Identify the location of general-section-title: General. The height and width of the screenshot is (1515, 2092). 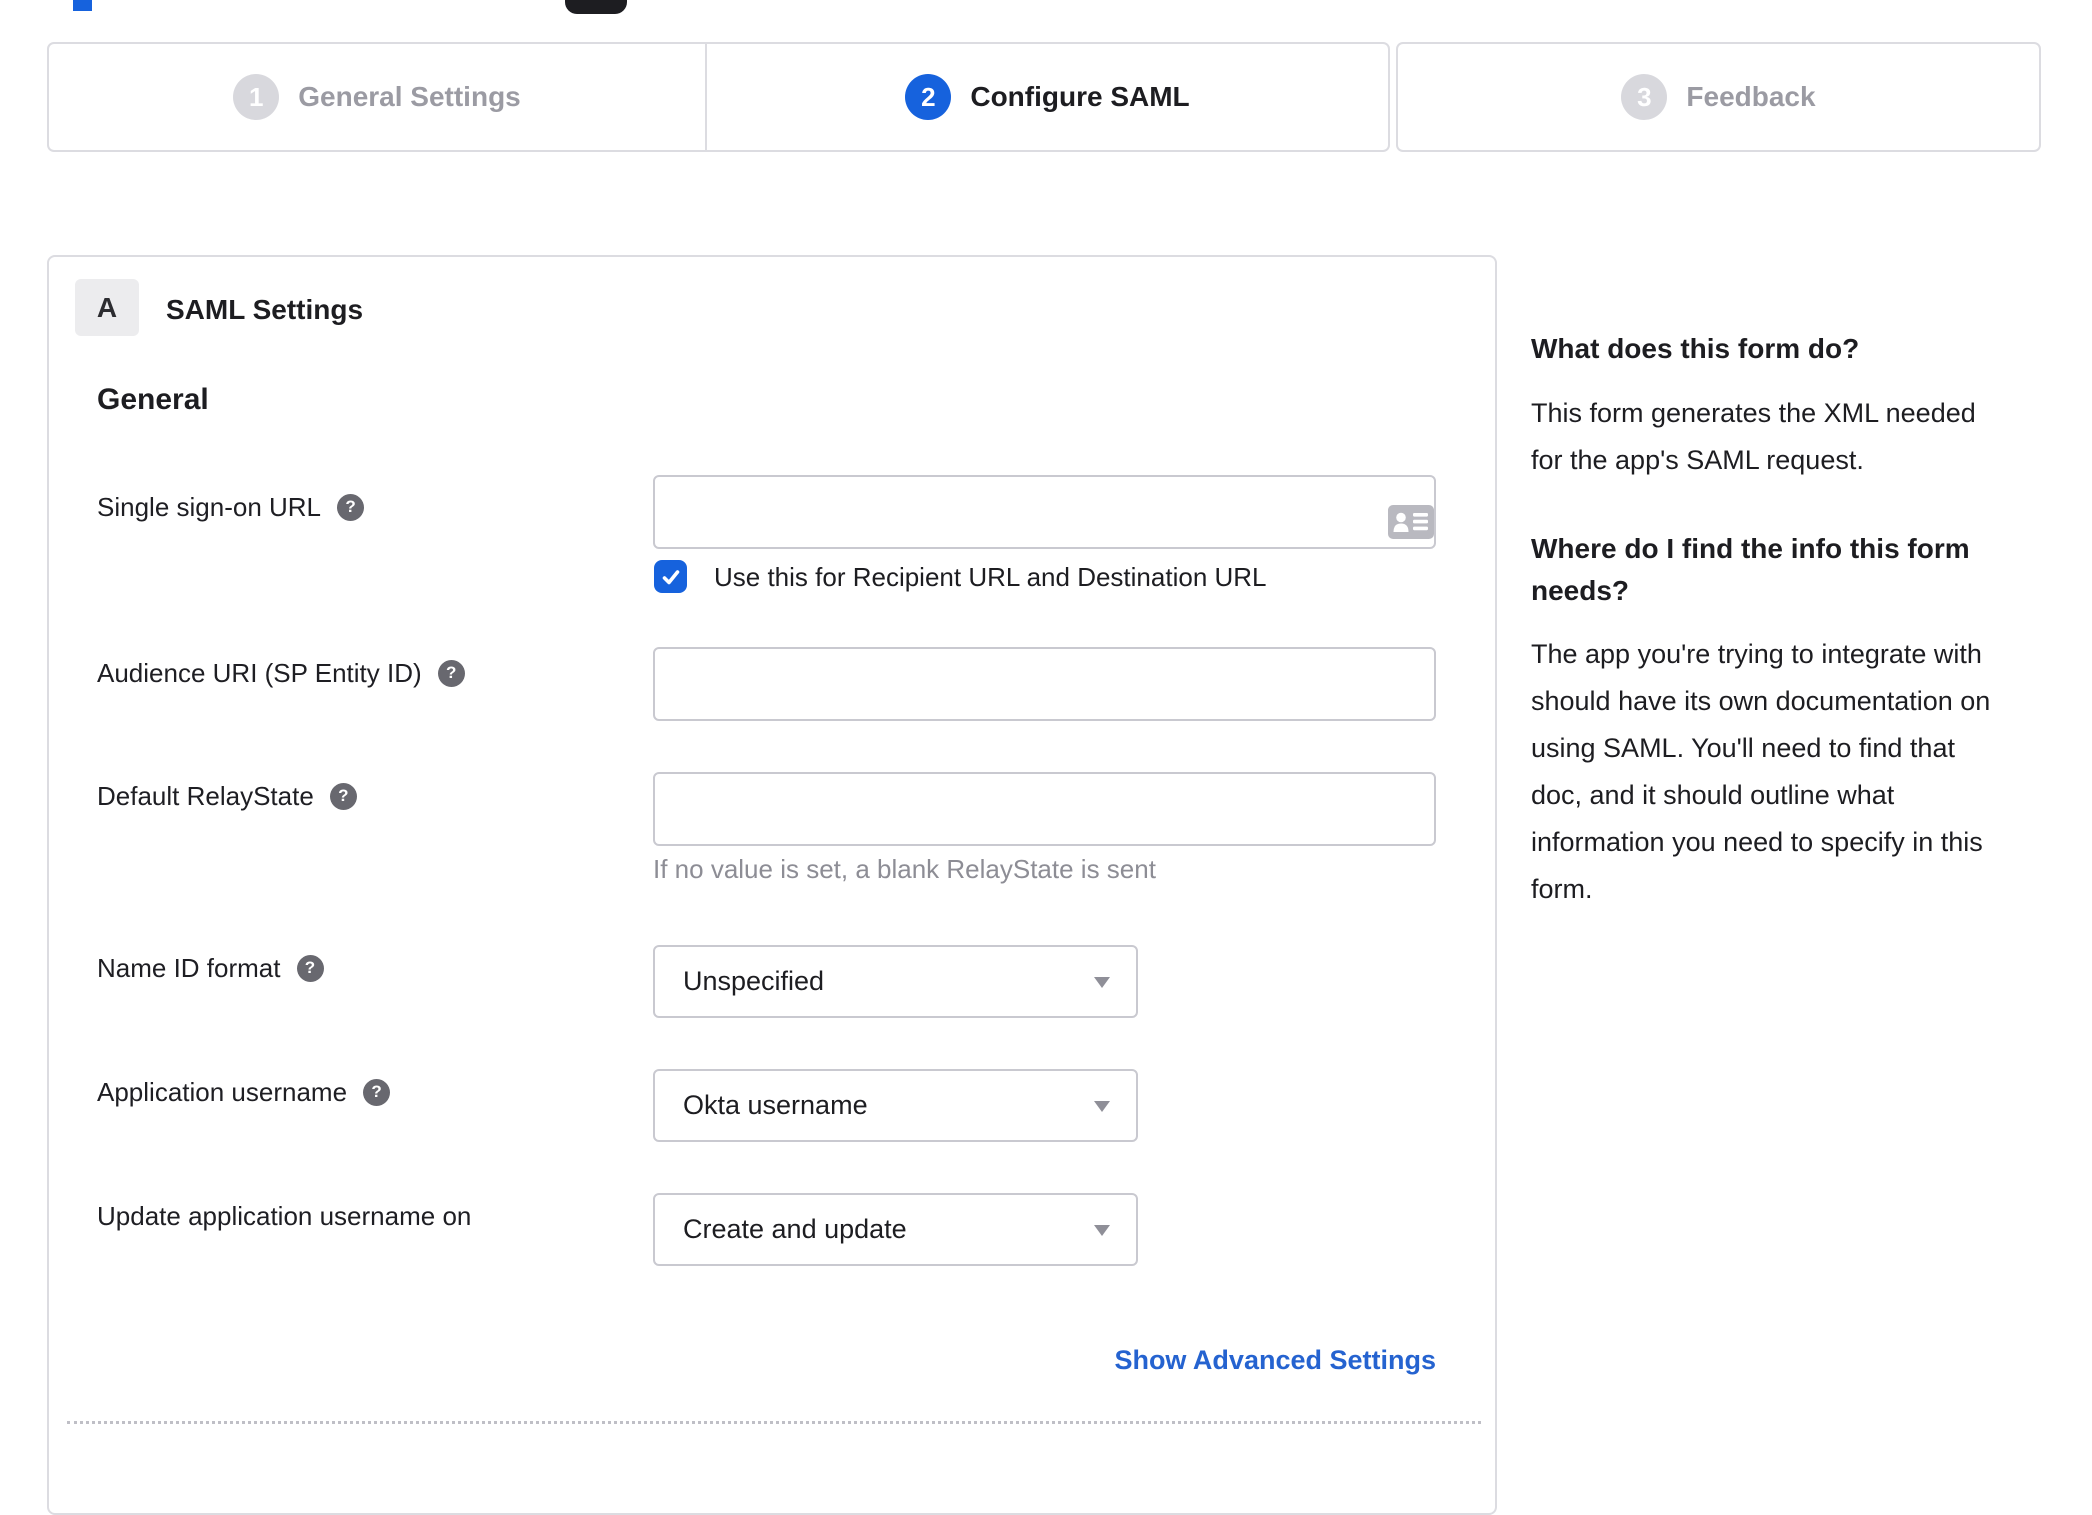
(153, 399).